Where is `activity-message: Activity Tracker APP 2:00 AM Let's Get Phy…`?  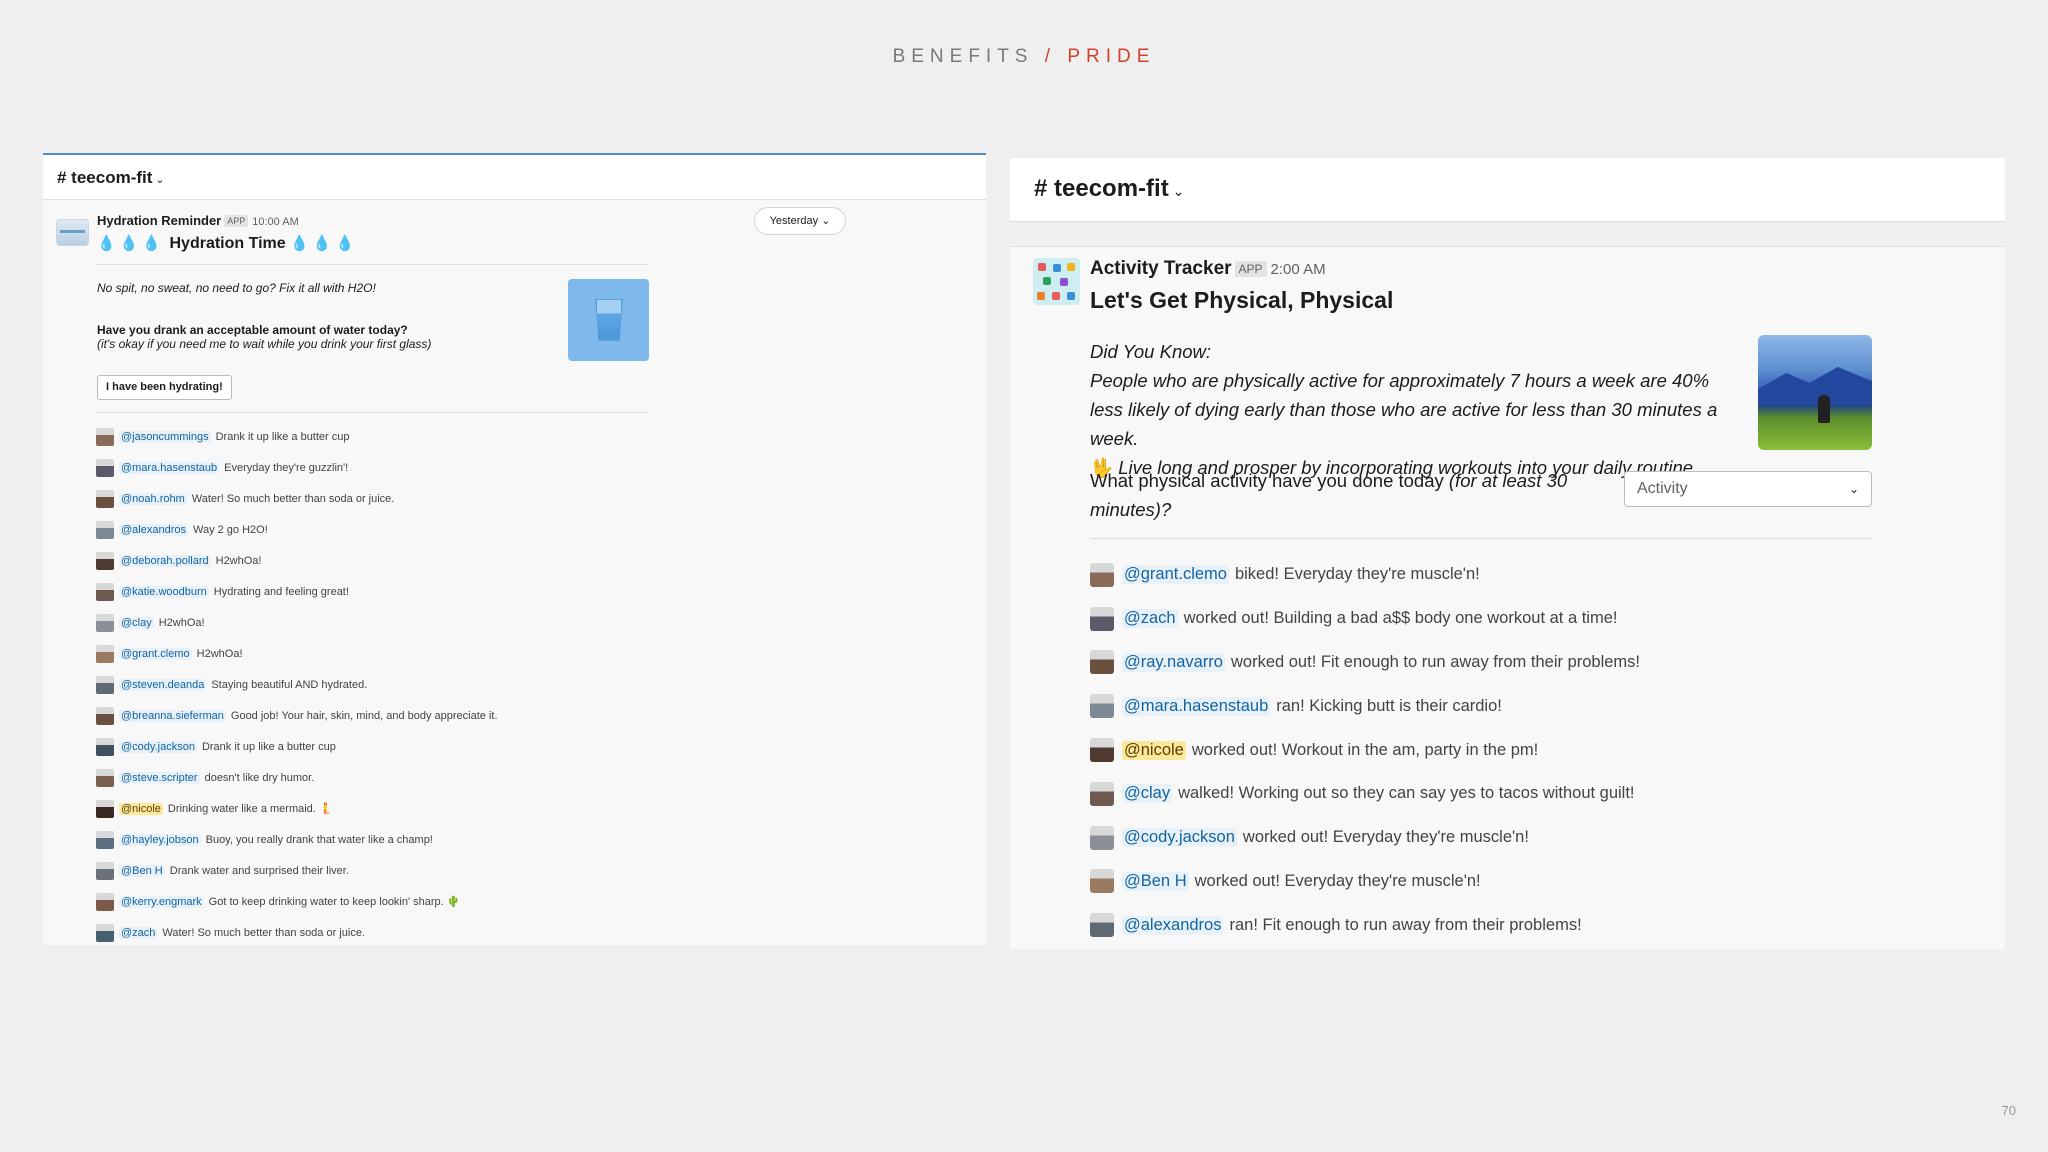 activity-message: Activity Tracker APP 2:00 AM Let's Get Phy… is located at coordinates (1241, 286).